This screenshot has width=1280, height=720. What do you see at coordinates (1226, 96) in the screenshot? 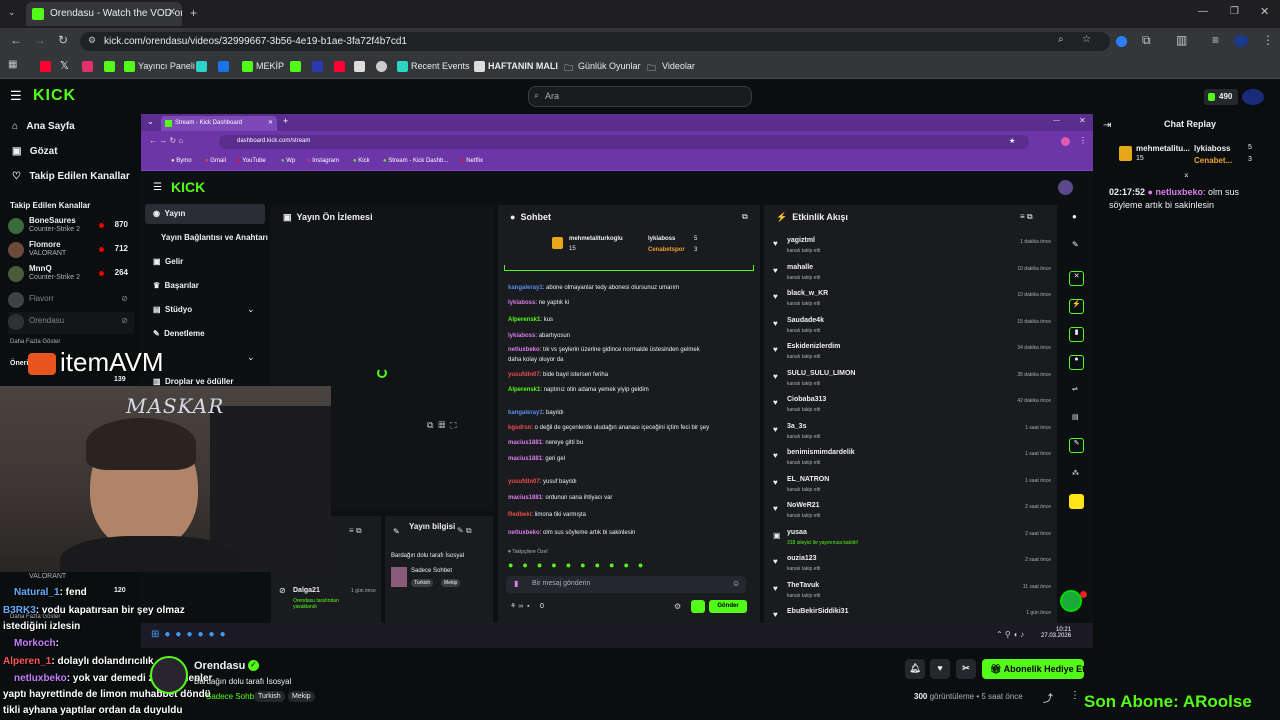
I see `coin-count: 490` at bounding box center [1226, 96].